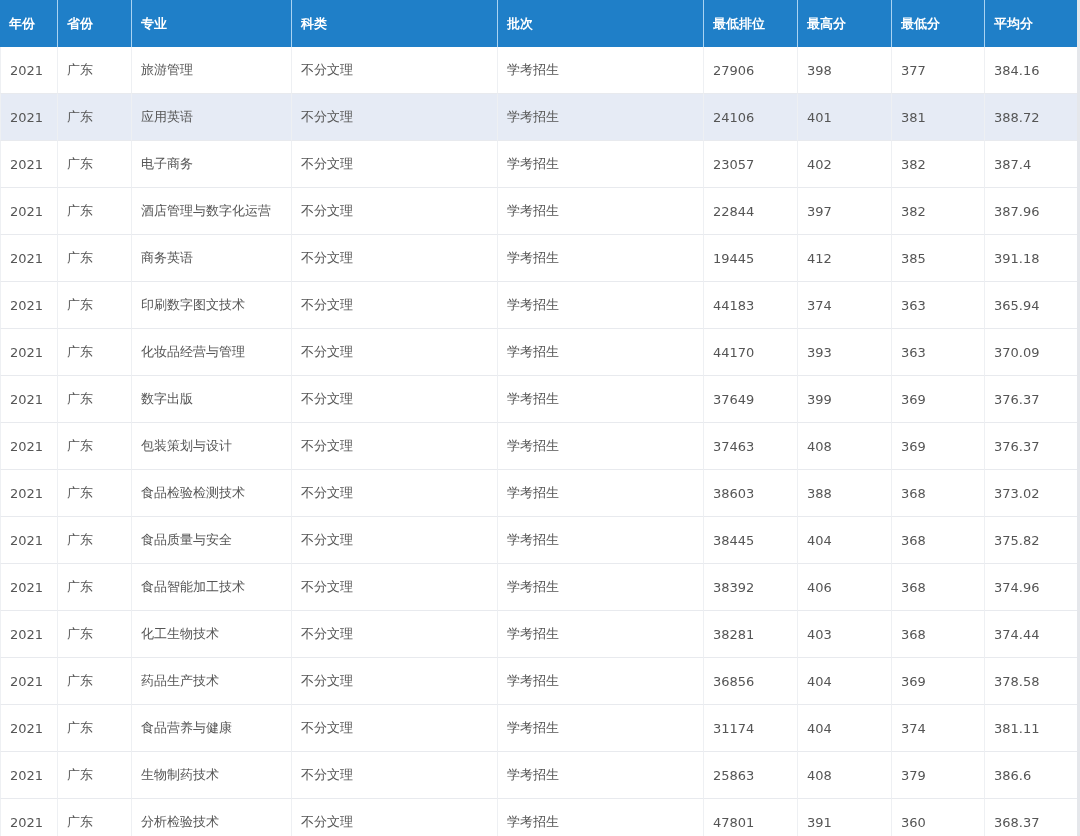 The image size is (1080, 836). What do you see at coordinates (28, 23) in the screenshot?
I see `column-header: 年份` at bounding box center [28, 23].